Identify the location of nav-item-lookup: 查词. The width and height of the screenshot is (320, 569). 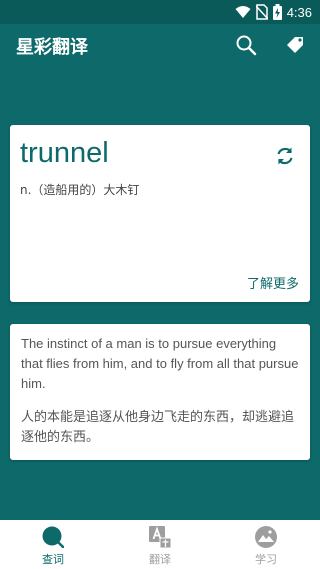
(53, 544).